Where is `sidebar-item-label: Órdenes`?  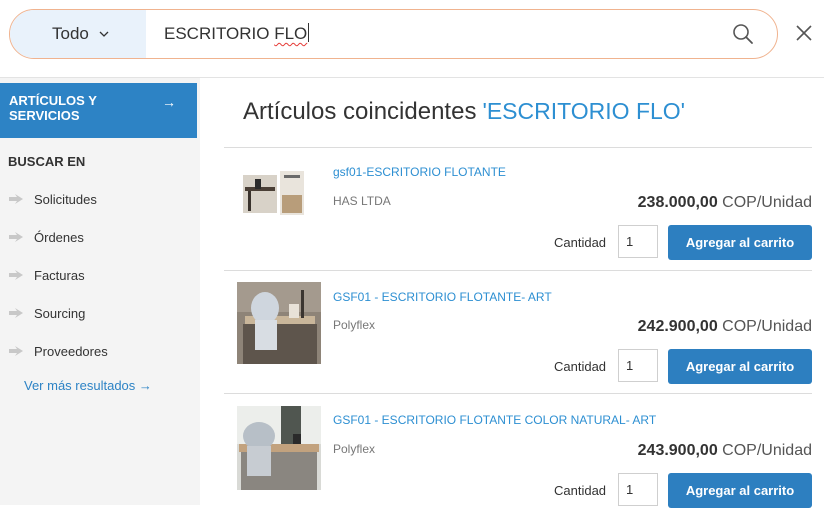
sidebar-item-label: Órdenes is located at coordinates (59, 237).